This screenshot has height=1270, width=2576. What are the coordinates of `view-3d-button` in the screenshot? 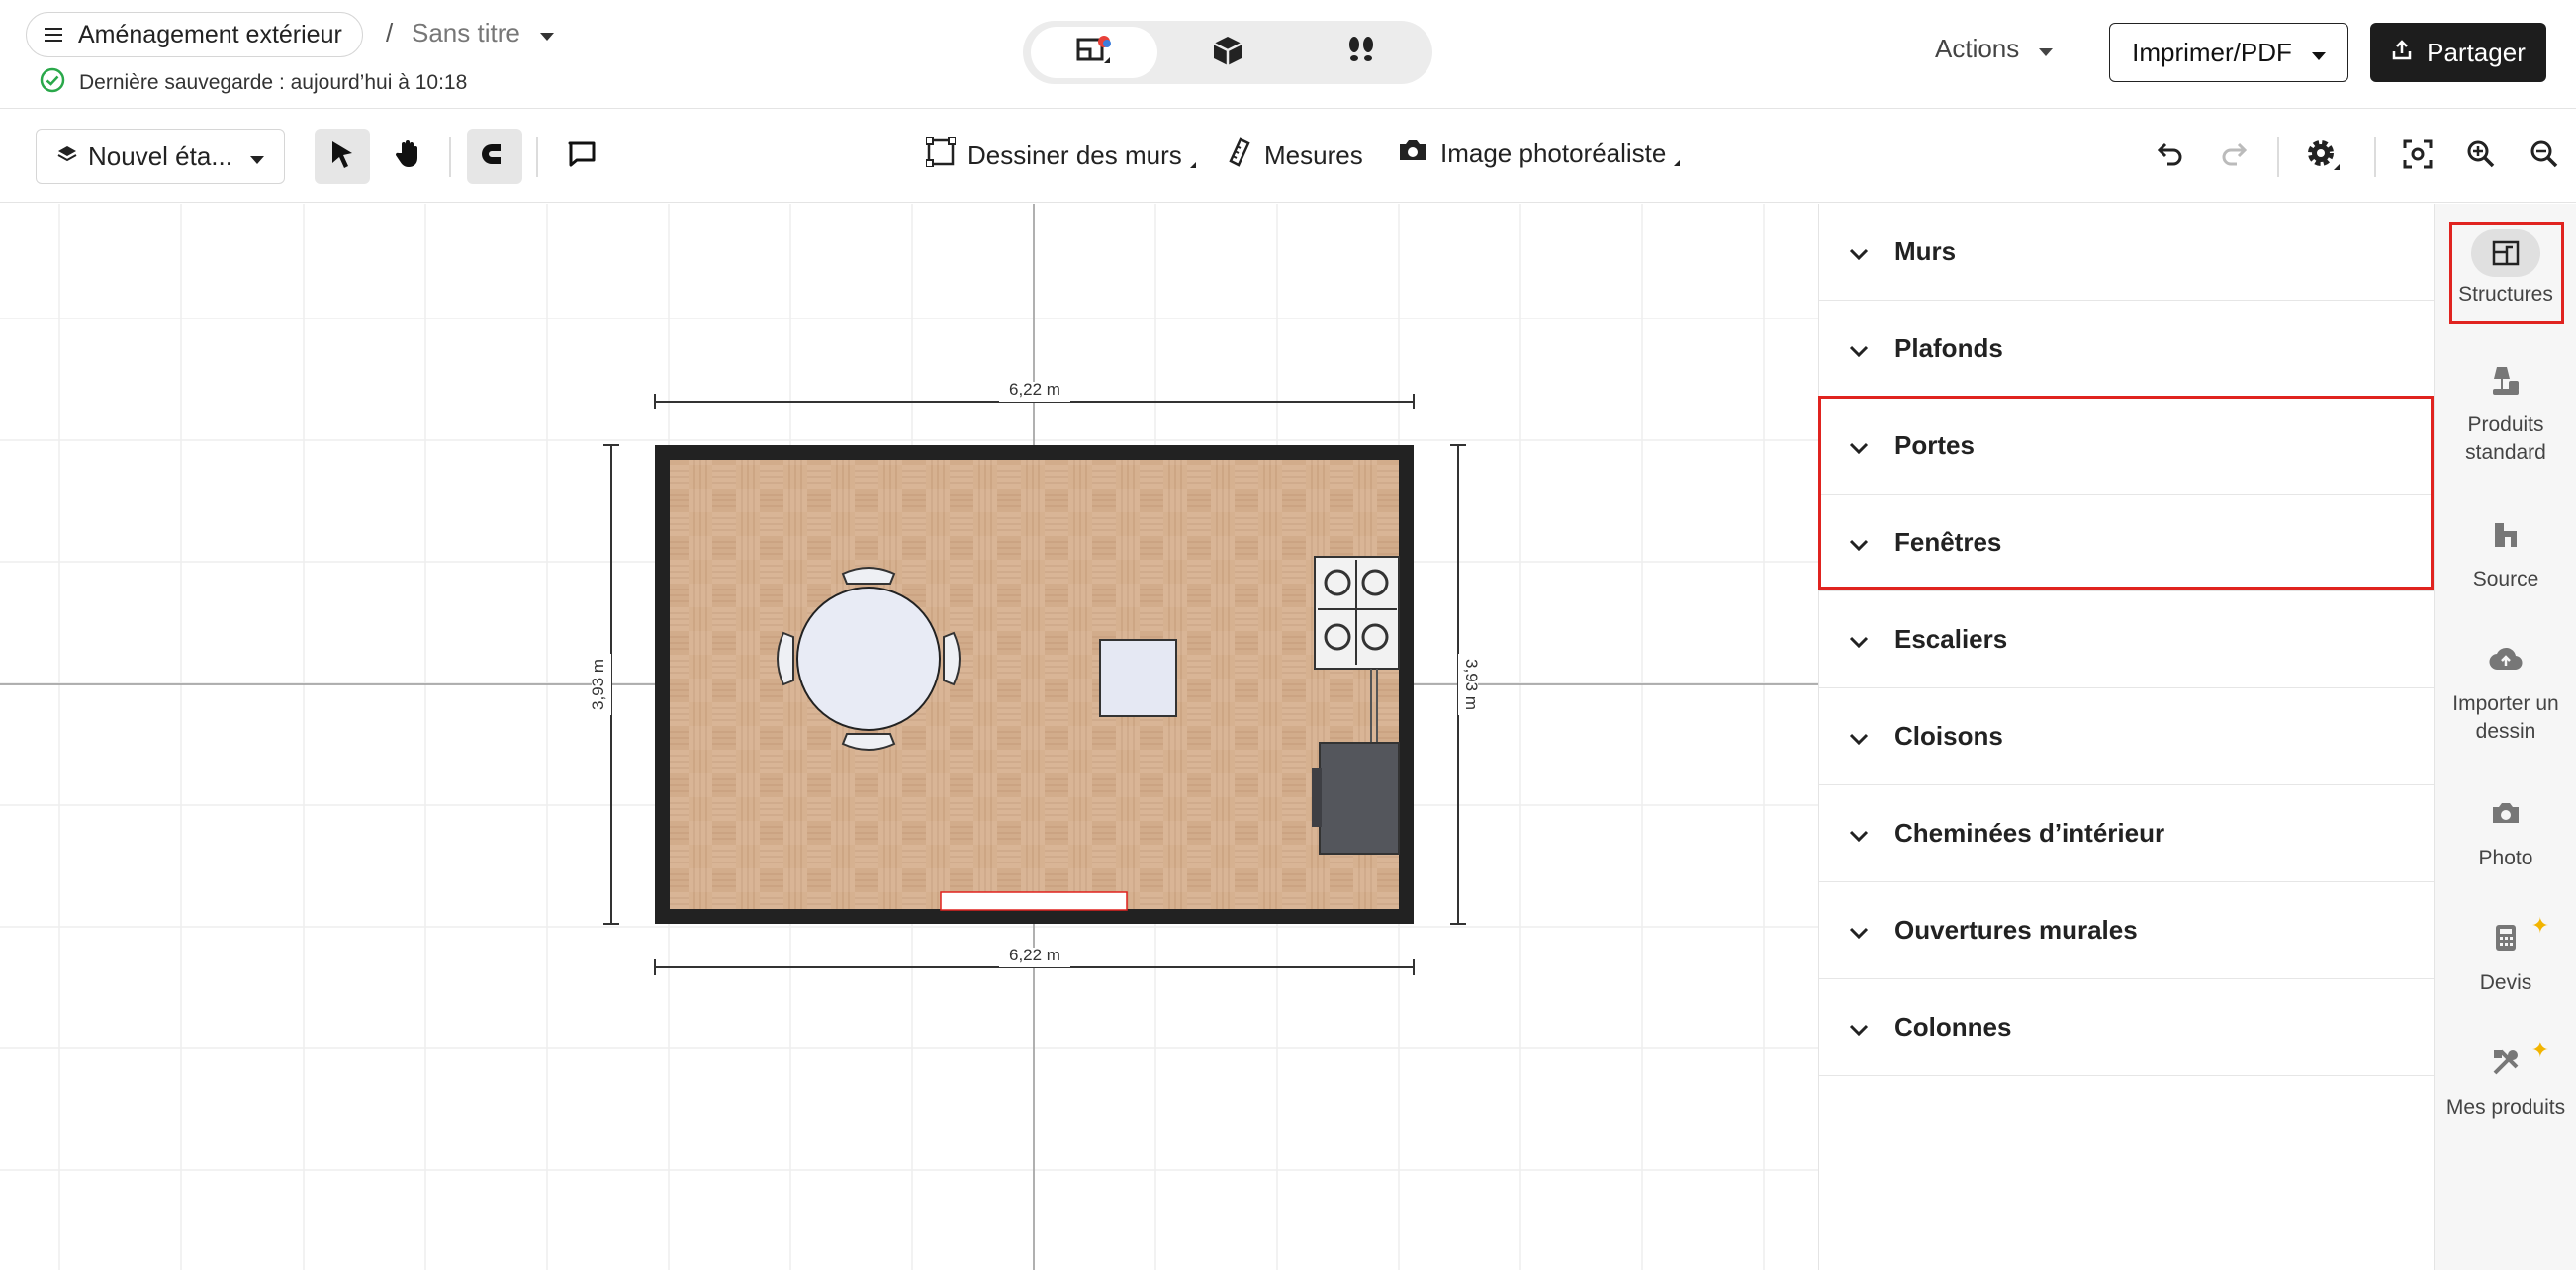 It's located at (1228, 53).